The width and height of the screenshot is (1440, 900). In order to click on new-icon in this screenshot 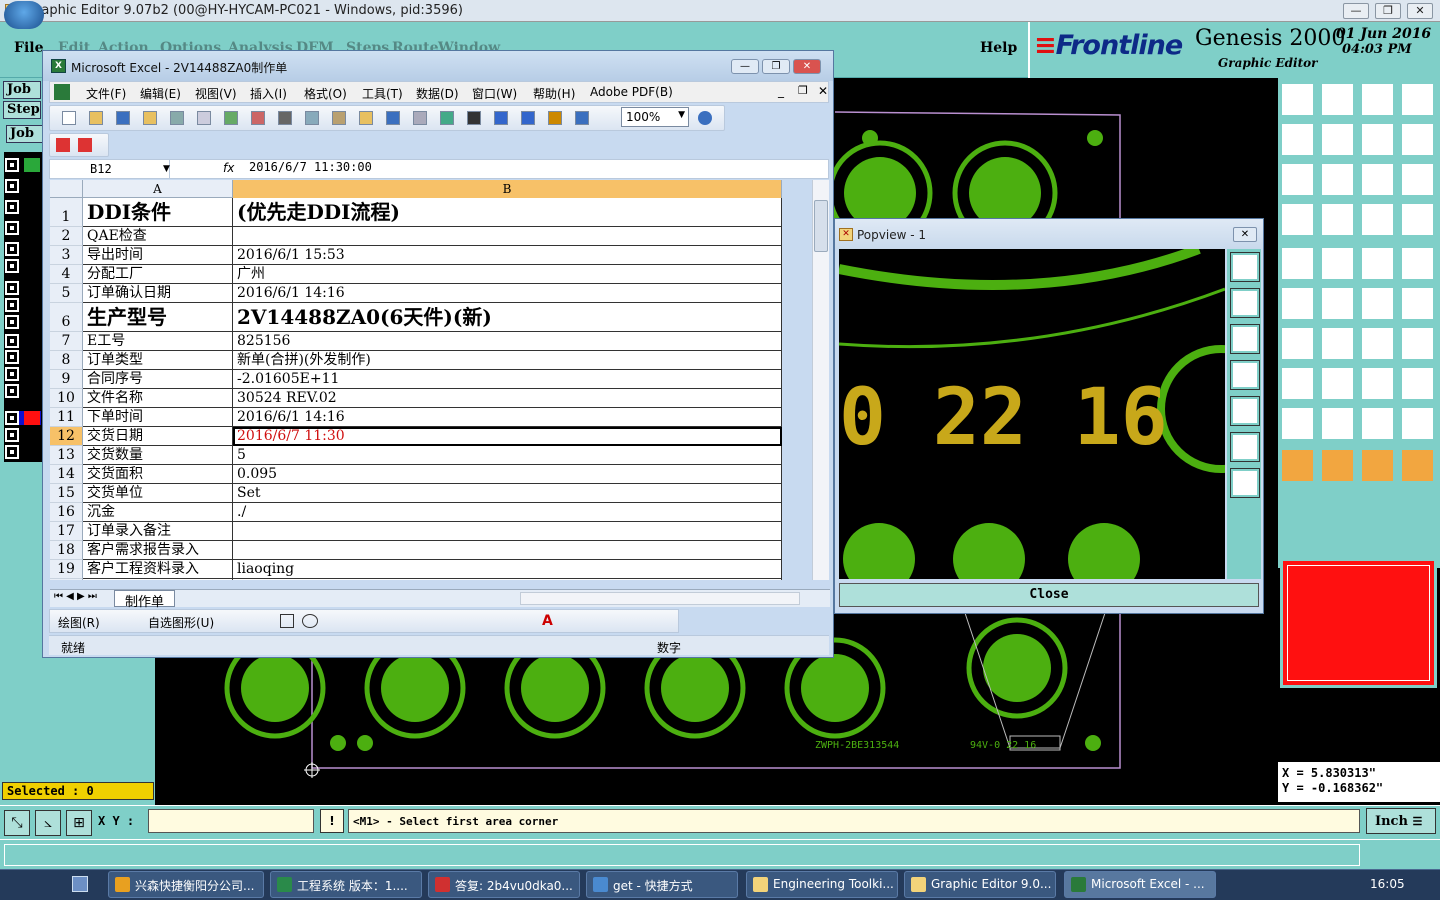, I will do `click(69, 118)`.